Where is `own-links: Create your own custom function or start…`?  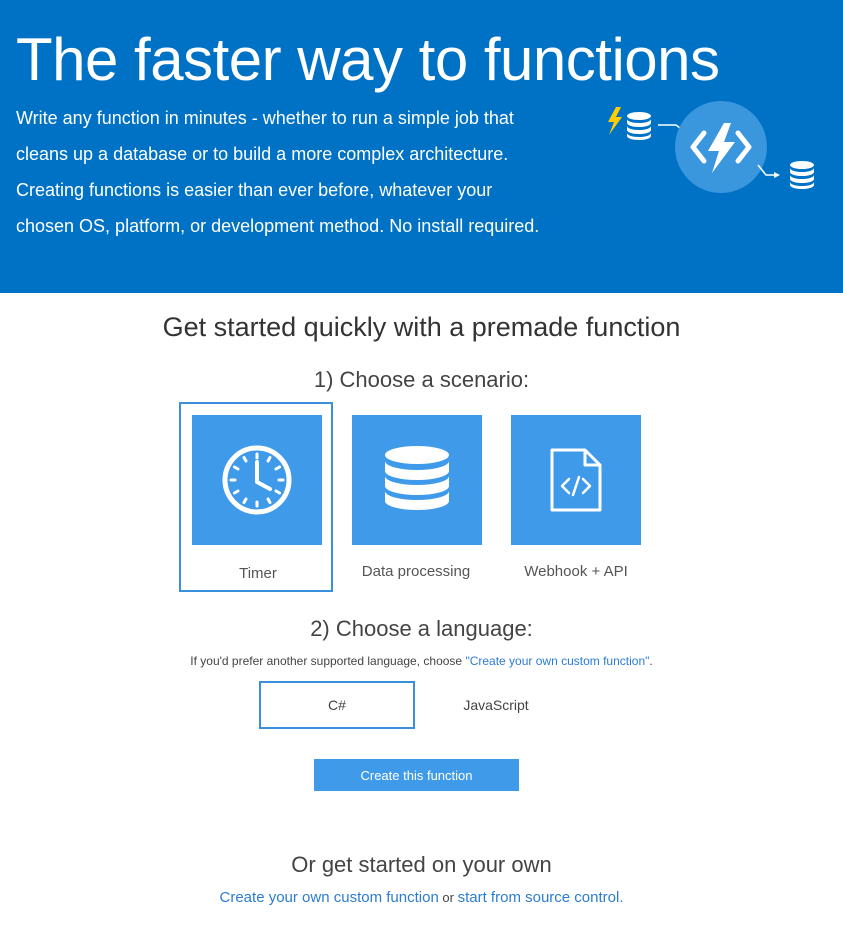
own-links: Create your own custom function or start… is located at coordinates (421, 897).